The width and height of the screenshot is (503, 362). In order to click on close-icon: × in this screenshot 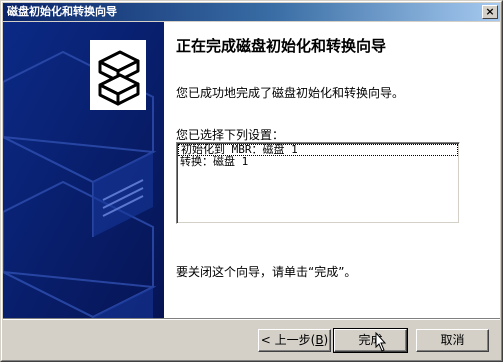, I will do `click(490, 11)`.